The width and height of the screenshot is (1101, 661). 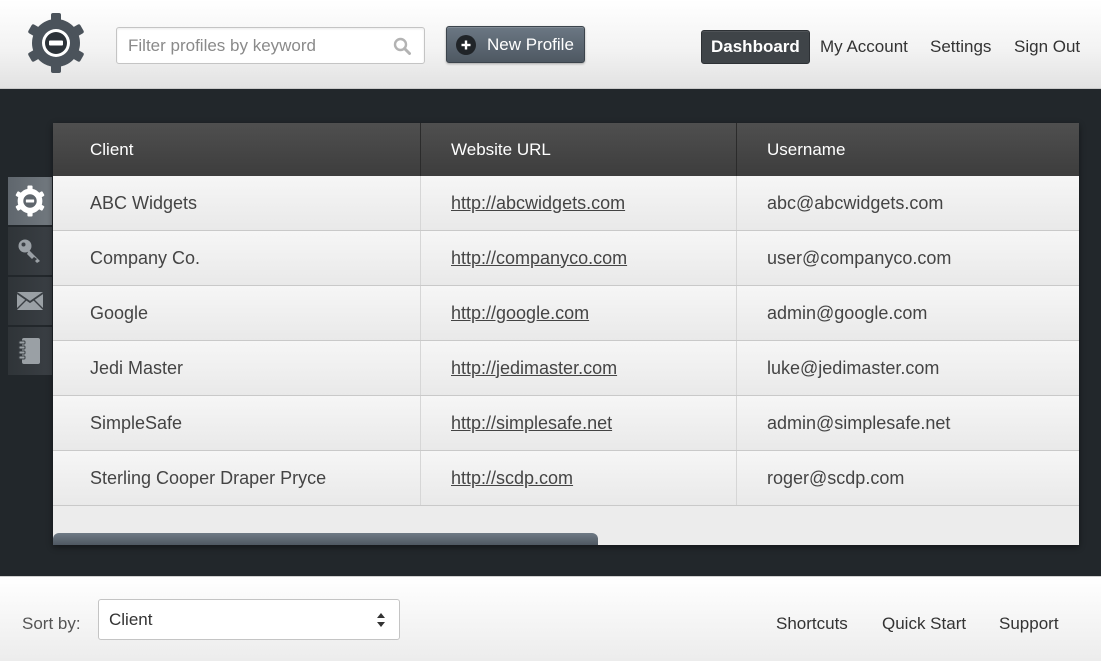 What do you see at coordinates (907, 368) in the screenshot?
I see `cell-username: luke@jedimaster.com` at bounding box center [907, 368].